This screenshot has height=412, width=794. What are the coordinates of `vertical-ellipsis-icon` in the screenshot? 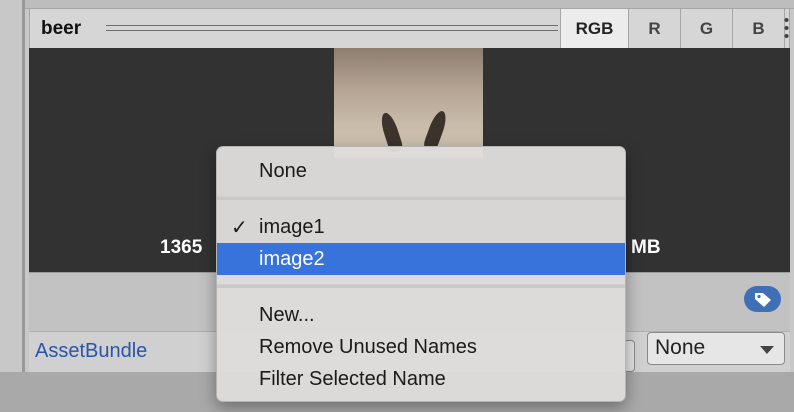 It's located at (786, 28).